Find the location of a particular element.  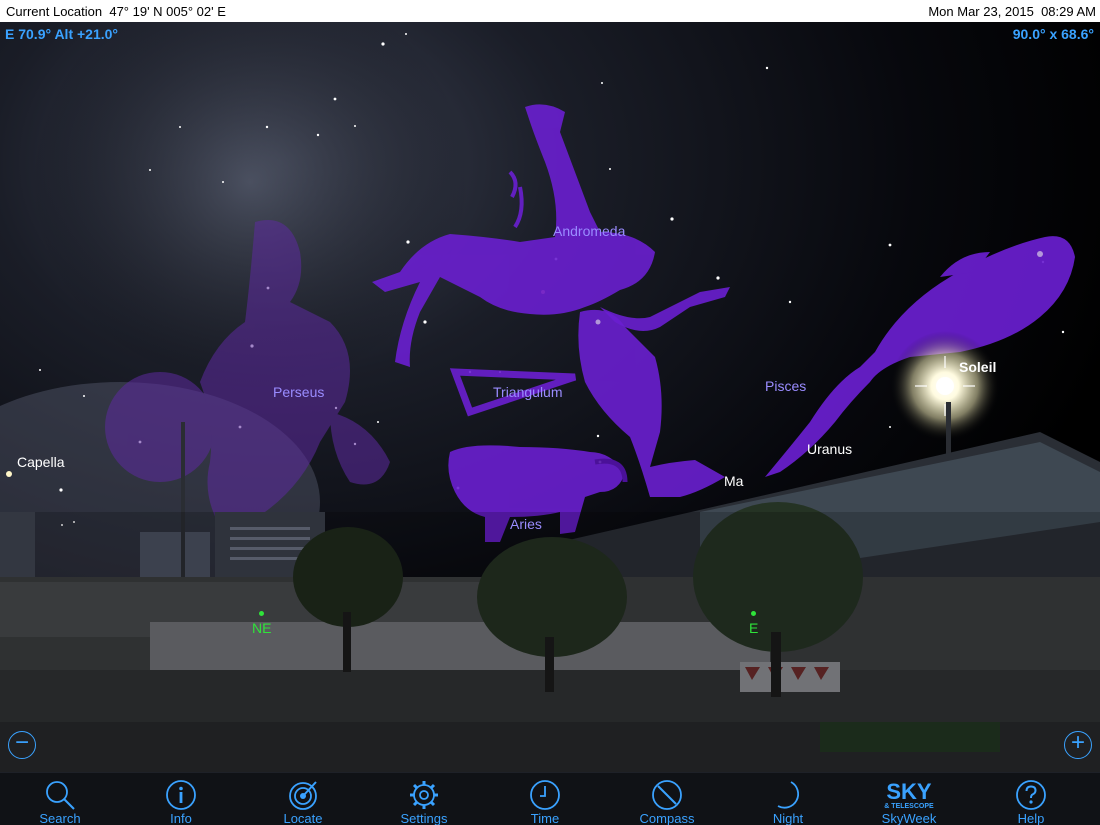

toolbar-help-button: Help is located at coordinates (1031, 799).